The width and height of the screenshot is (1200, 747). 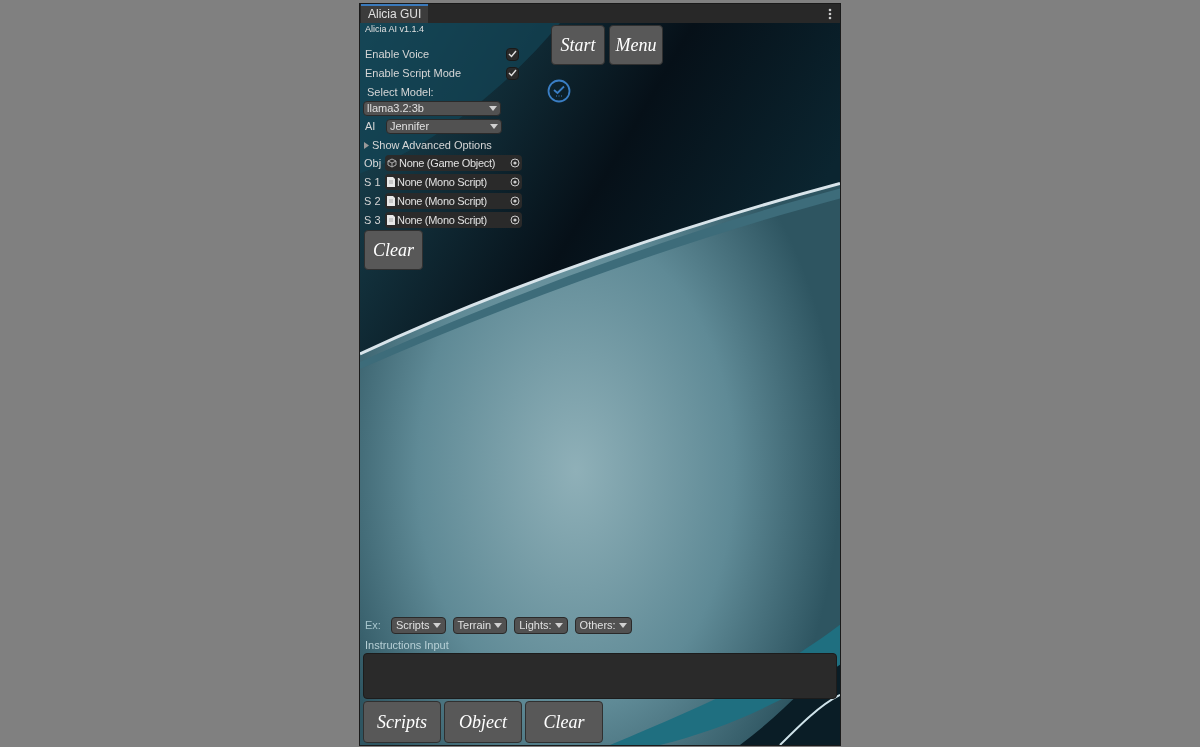 What do you see at coordinates (444, 126) in the screenshot?
I see `ai-dropdown: Jennifer` at bounding box center [444, 126].